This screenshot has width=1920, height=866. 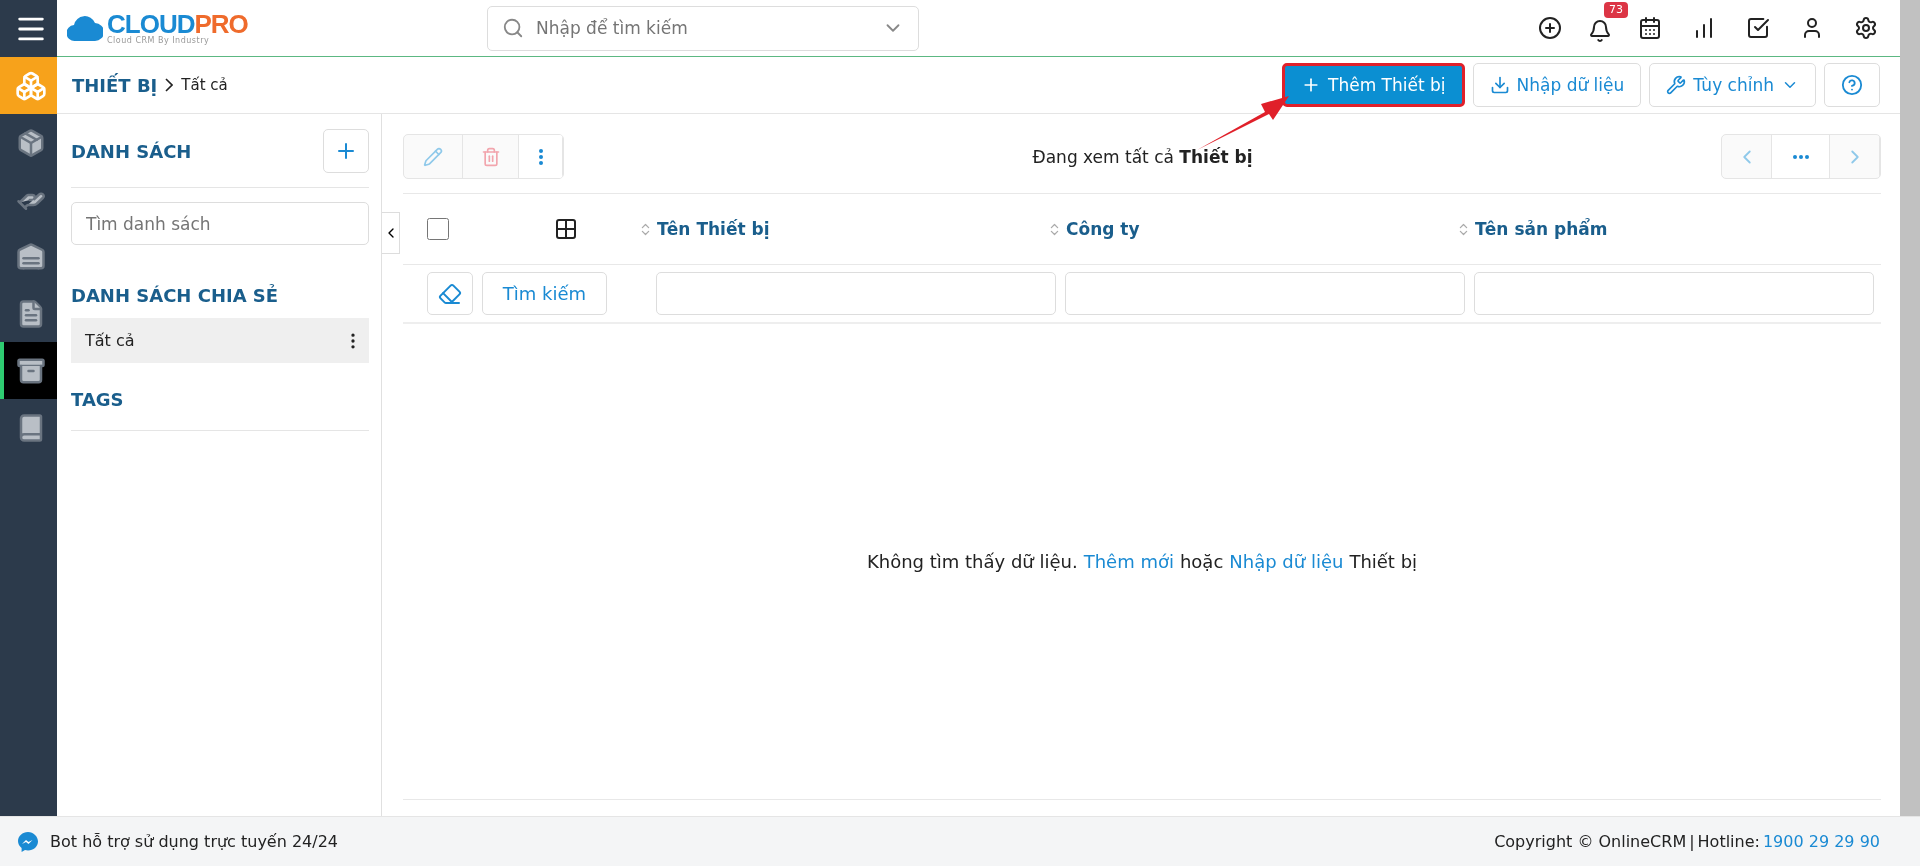 What do you see at coordinates (1728, 841) in the screenshot?
I see `hotline-label: Hotline:` at bounding box center [1728, 841].